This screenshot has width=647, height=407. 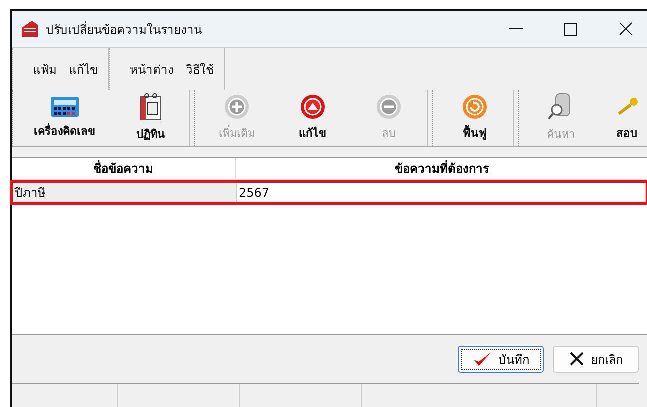 What do you see at coordinates (124, 29) in the screenshot?
I see `window-title: ปรับเปลี่ยนข้อความในรายงาน` at bounding box center [124, 29].